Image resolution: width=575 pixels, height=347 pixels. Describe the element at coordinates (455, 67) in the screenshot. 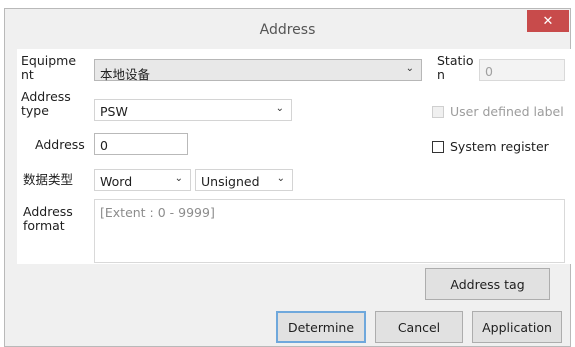

I see `station-label: Statio n` at that location.